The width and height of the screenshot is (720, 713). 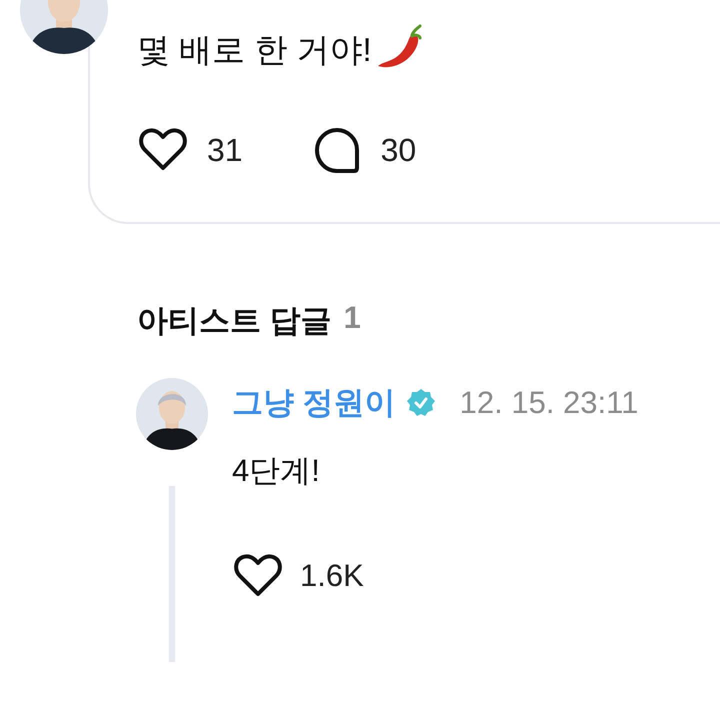 I want to click on reply-count: 1, so click(x=352, y=318).